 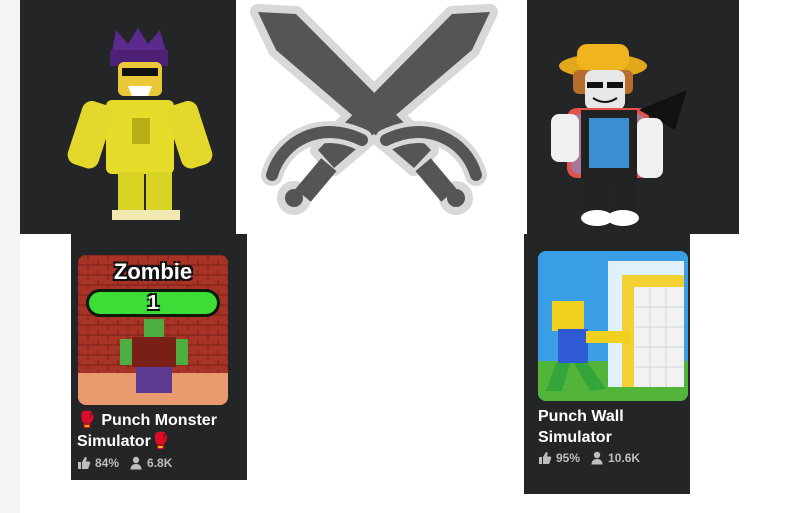 What do you see at coordinates (624, 458) in the screenshot?
I see `players-value: 10.6K` at bounding box center [624, 458].